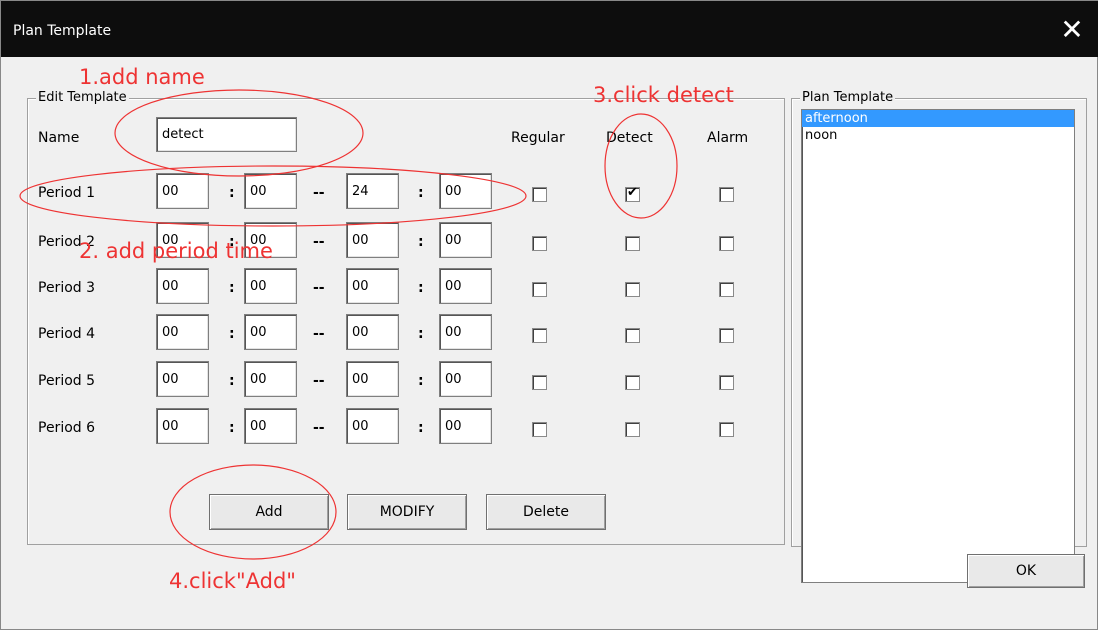 The width and height of the screenshot is (1098, 631). What do you see at coordinates (226, 134) in the screenshot?
I see `template-name-input` at bounding box center [226, 134].